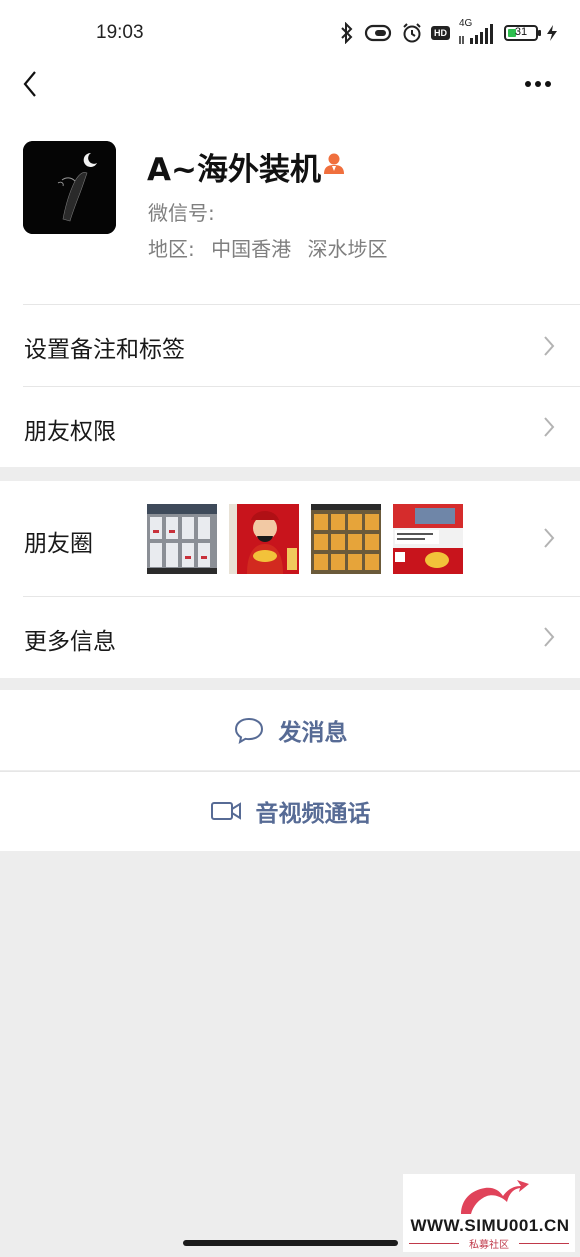 The image size is (580, 1257). I want to click on send-message-button: 发消息, so click(290, 730).